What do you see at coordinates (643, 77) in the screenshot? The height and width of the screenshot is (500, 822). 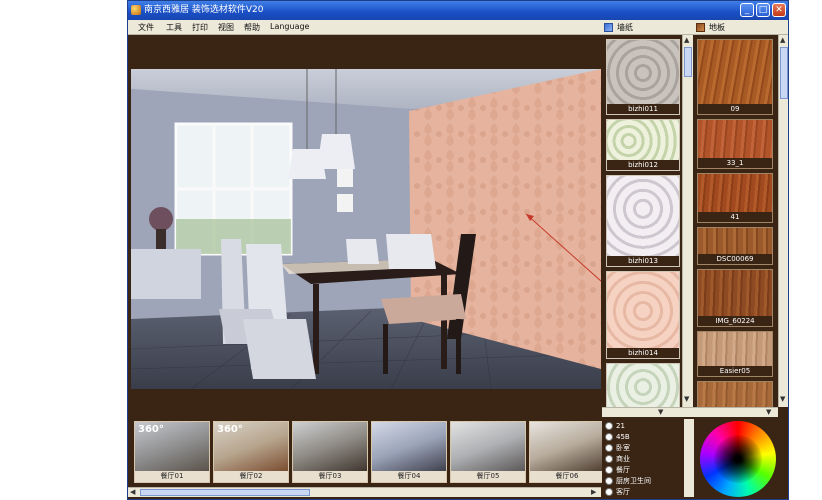 I see `wallpaper-tile: bizhi011` at bounding box center [643, 77].